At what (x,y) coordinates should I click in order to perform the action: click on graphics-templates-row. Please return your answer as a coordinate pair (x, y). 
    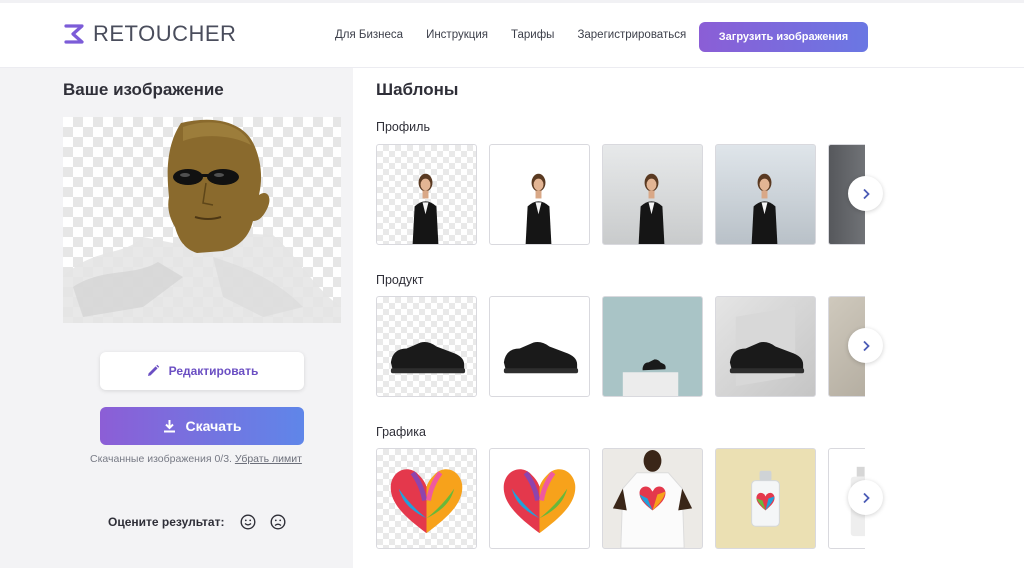
    Looking at the image, I should click on (620, 499).